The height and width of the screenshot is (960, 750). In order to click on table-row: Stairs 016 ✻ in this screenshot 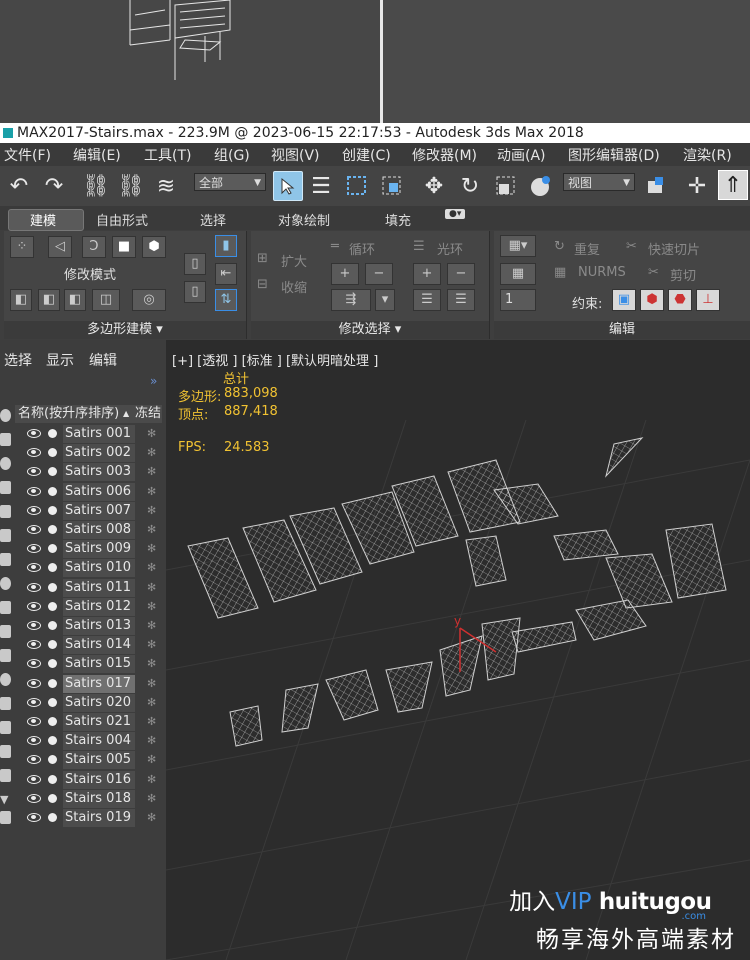, I will do `click(88, 779)`.